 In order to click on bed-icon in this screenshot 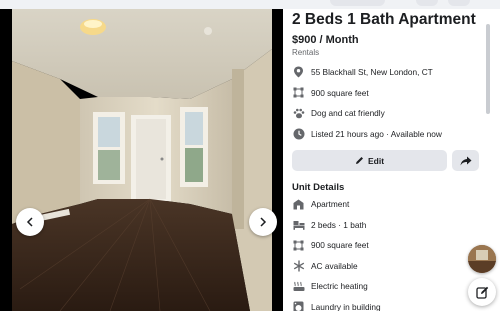, I will do `click(298, 224)`.